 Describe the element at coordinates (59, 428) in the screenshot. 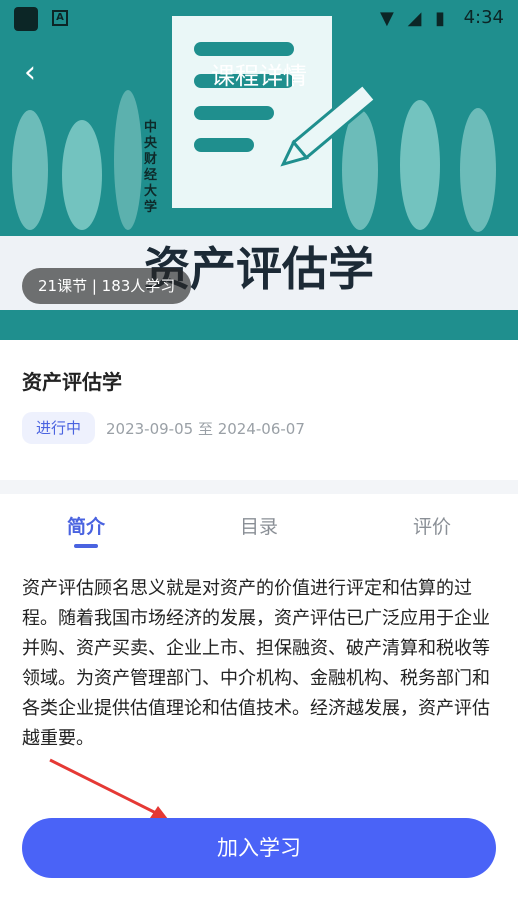

I see `status-badge: 进行中` at that location.